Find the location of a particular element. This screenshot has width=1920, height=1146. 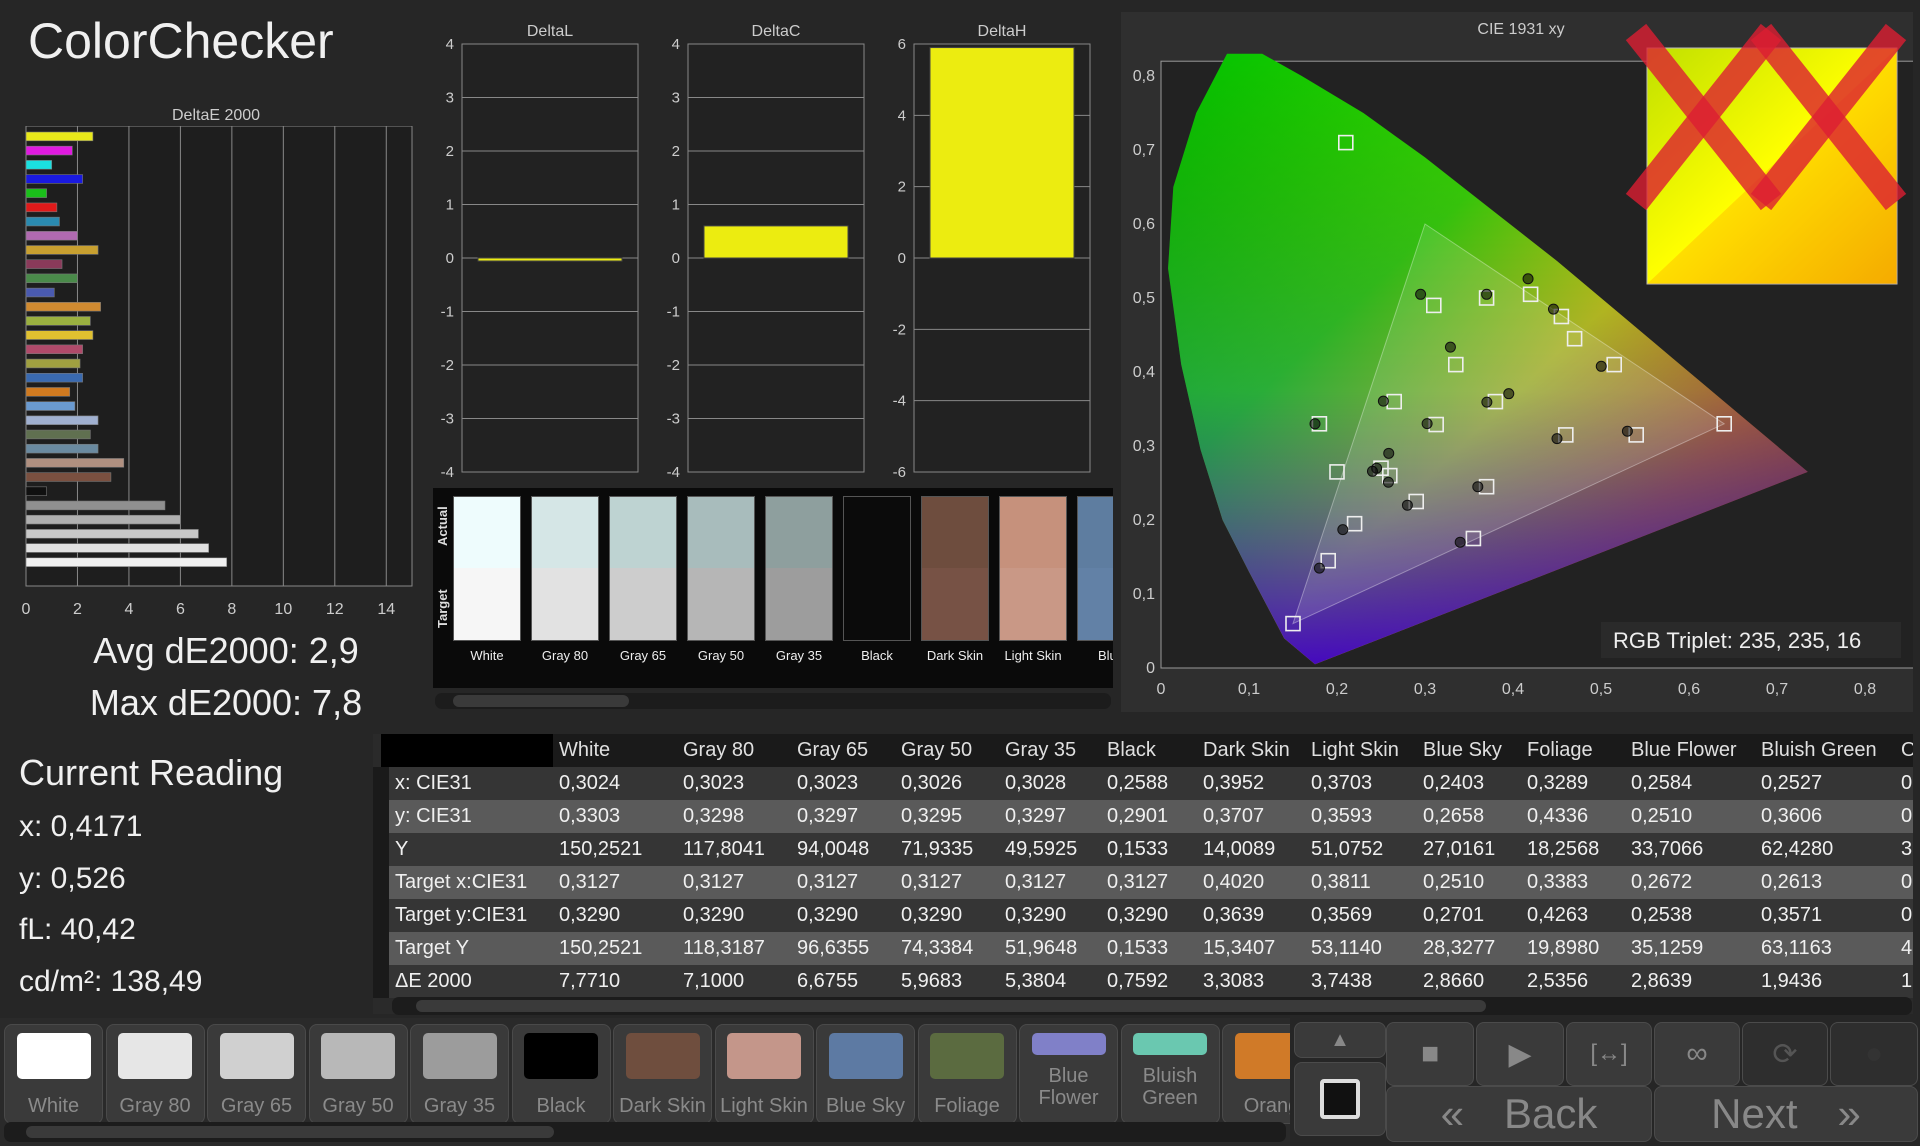

table-header-cell: Bluish Green is located at coordinates (1819, 750).